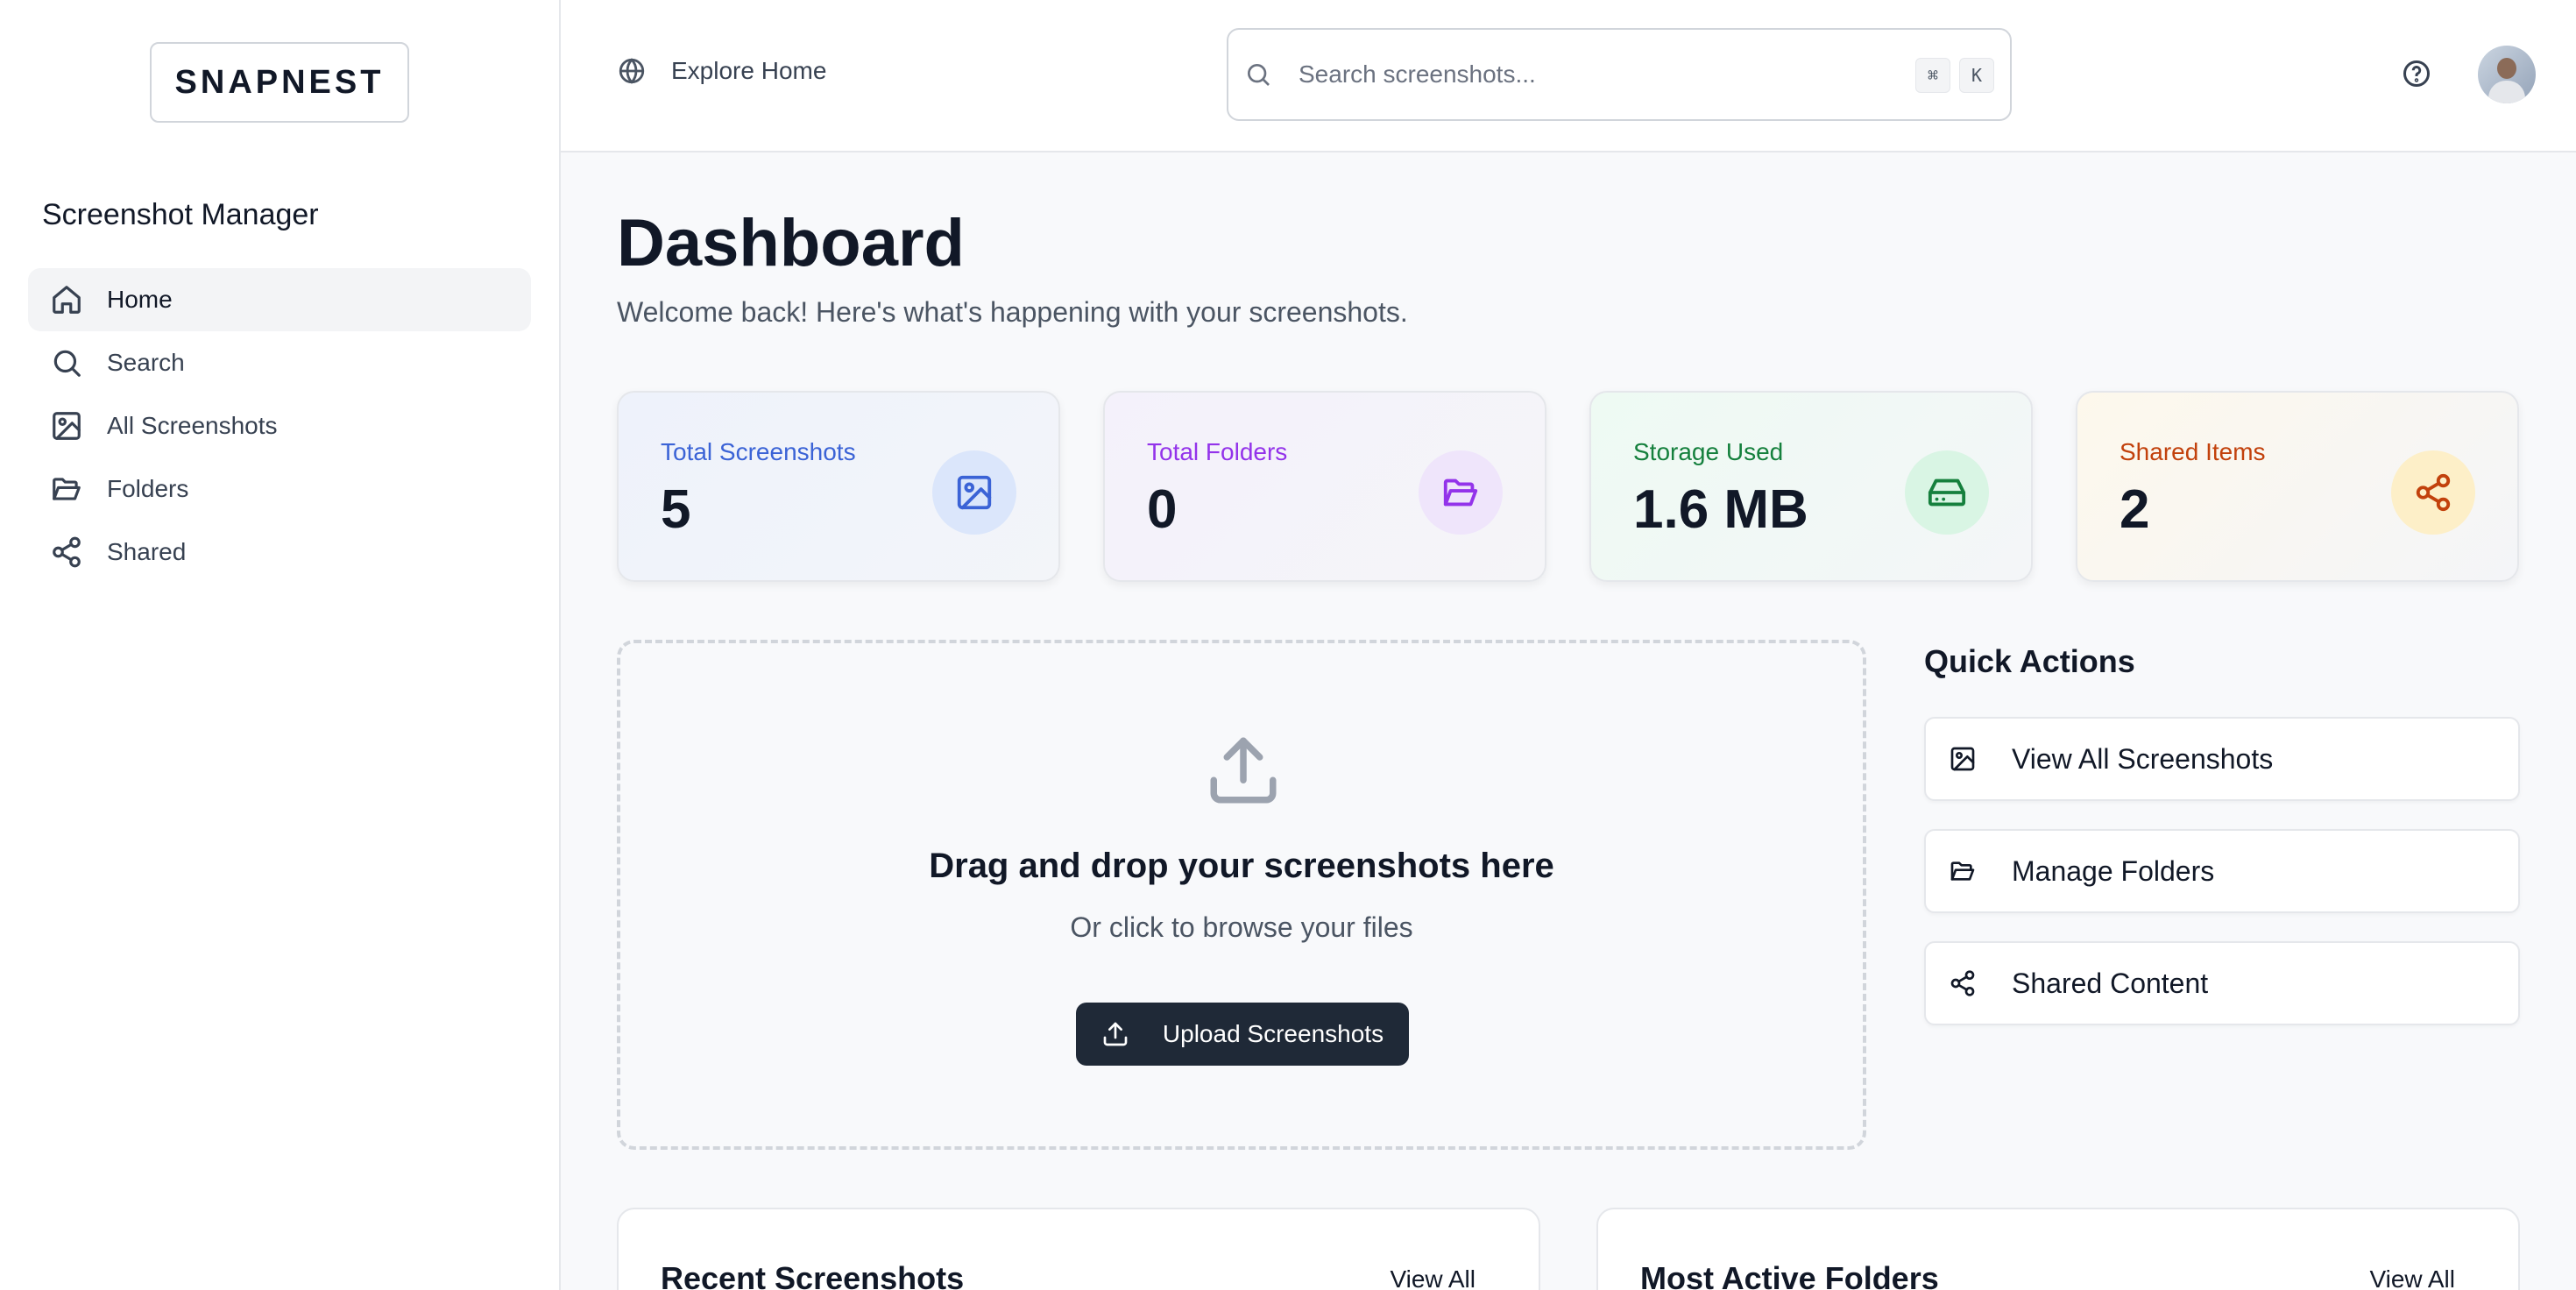  What do you see at coordinates (1708, 452) in the screenshot?
I see `stat-label: Storage Used` at bounding box center [1708, 452].